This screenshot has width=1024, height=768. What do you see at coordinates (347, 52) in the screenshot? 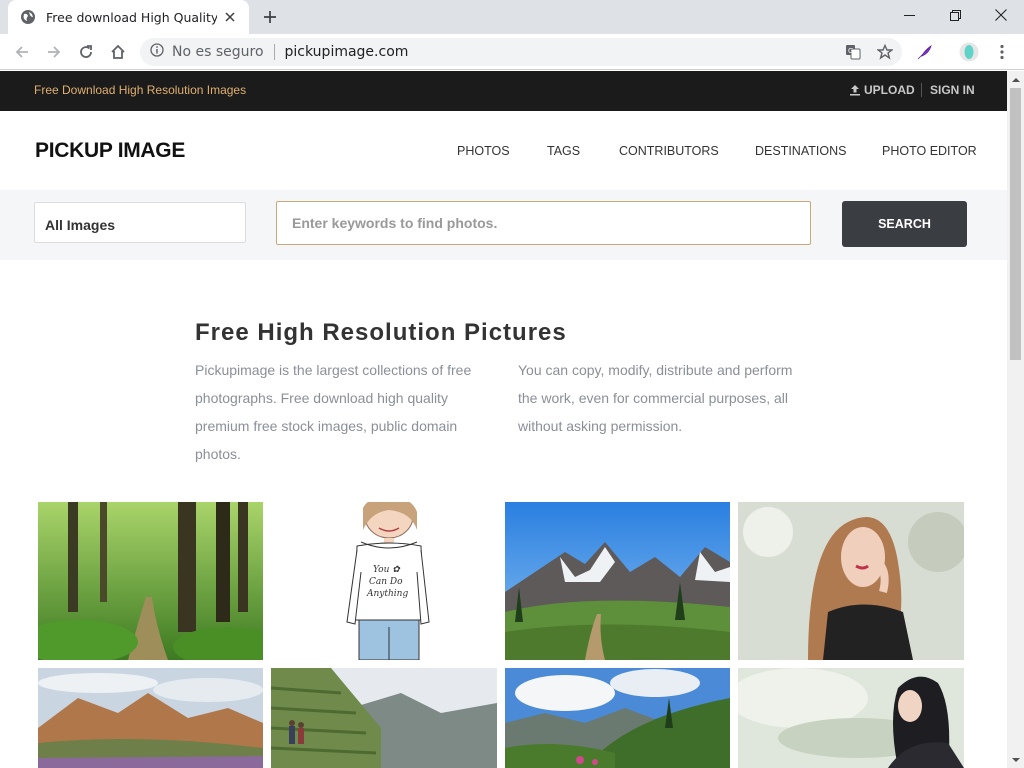
I see `url-text: pickupimage.com` at bounding box center [347, 52].